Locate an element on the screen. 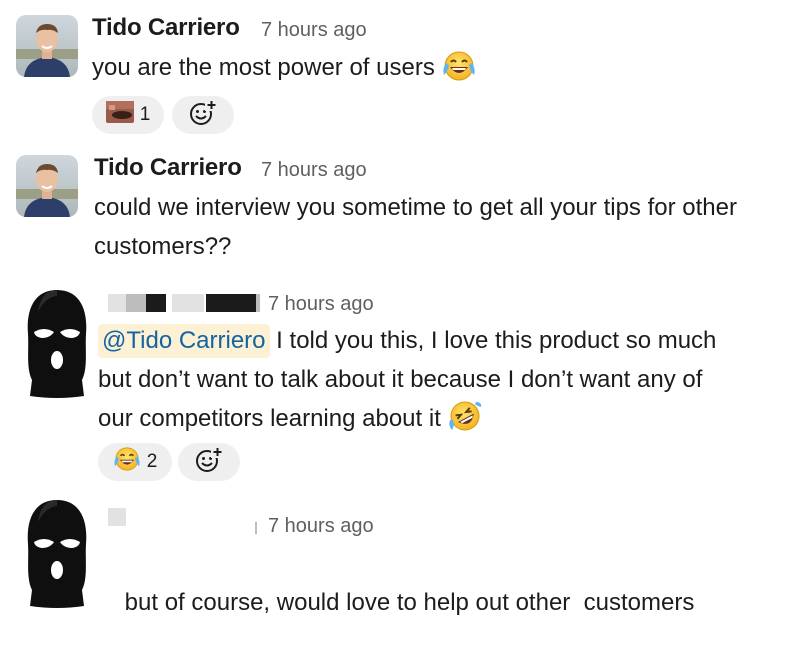 The height and width of the screenshot is (661, 800). message-line: customers?? is located at coordinates (163, 246).